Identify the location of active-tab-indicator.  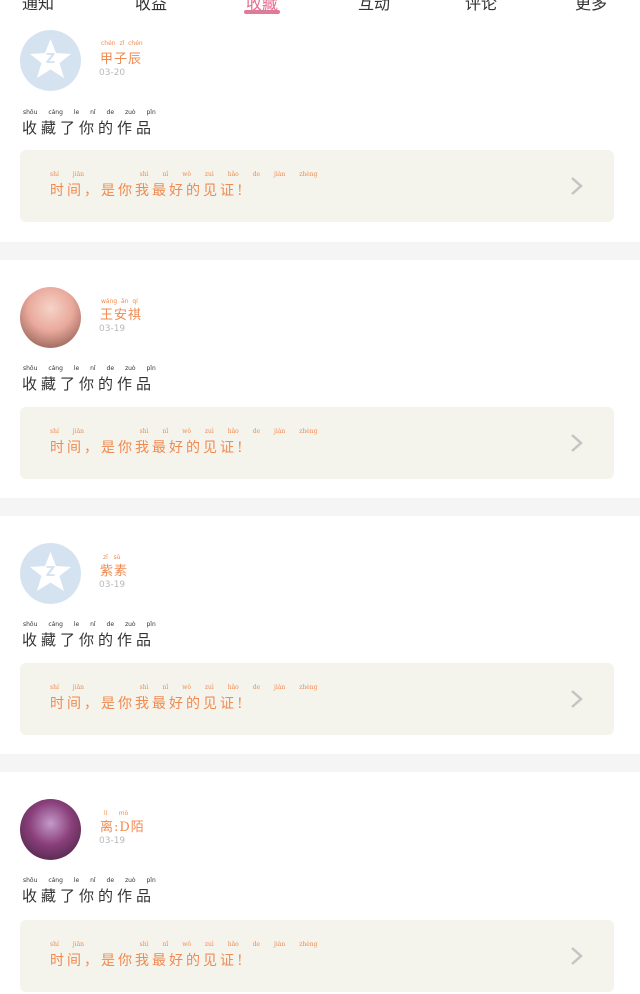
(262, 12).